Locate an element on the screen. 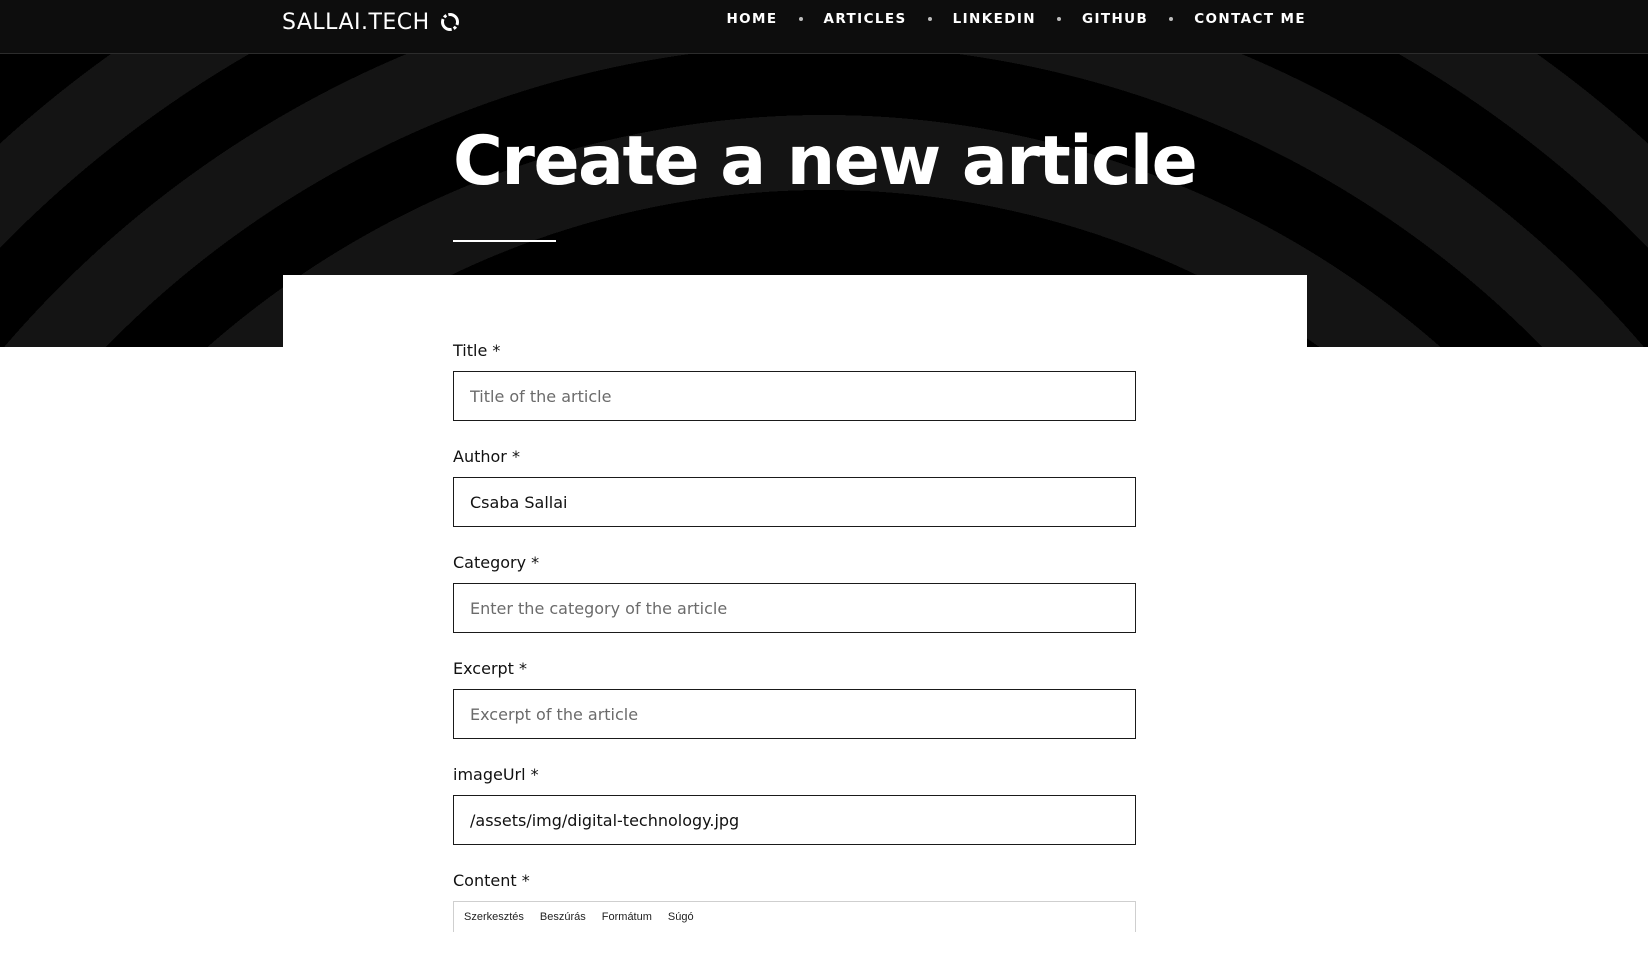  nav-linkedin: LINKEDIN is located at coordinates (994, 19).